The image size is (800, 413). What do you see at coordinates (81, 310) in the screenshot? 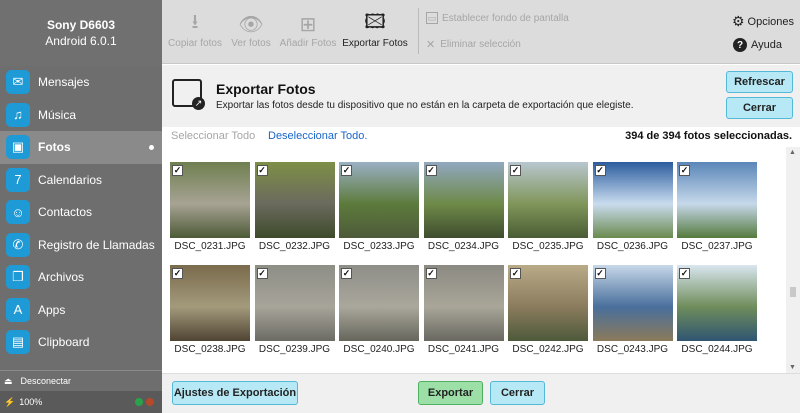
I see `sidebar-item-apps: A Apps` at bounding box center [81, 310].